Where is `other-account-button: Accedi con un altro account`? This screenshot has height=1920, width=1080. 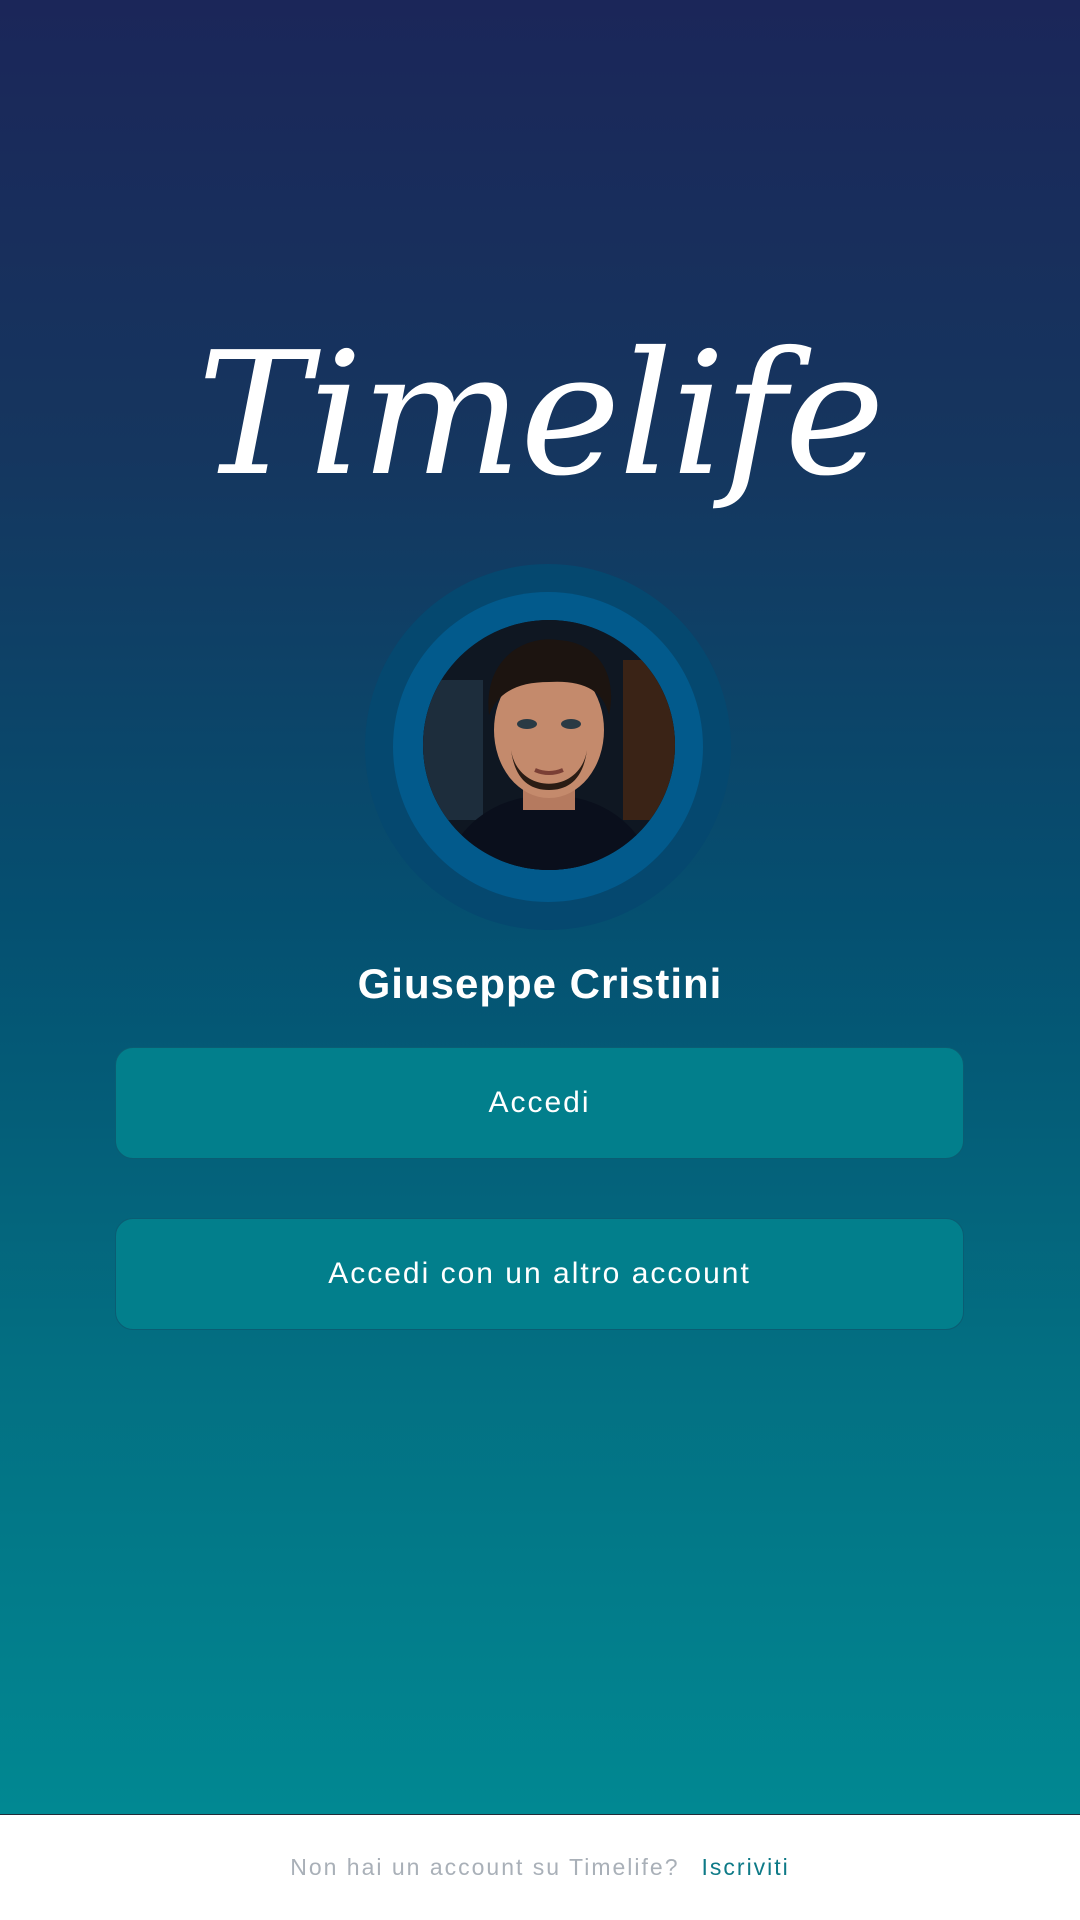
other-account-button: Accedi con un altro account is located at coordinates (539, 1274).